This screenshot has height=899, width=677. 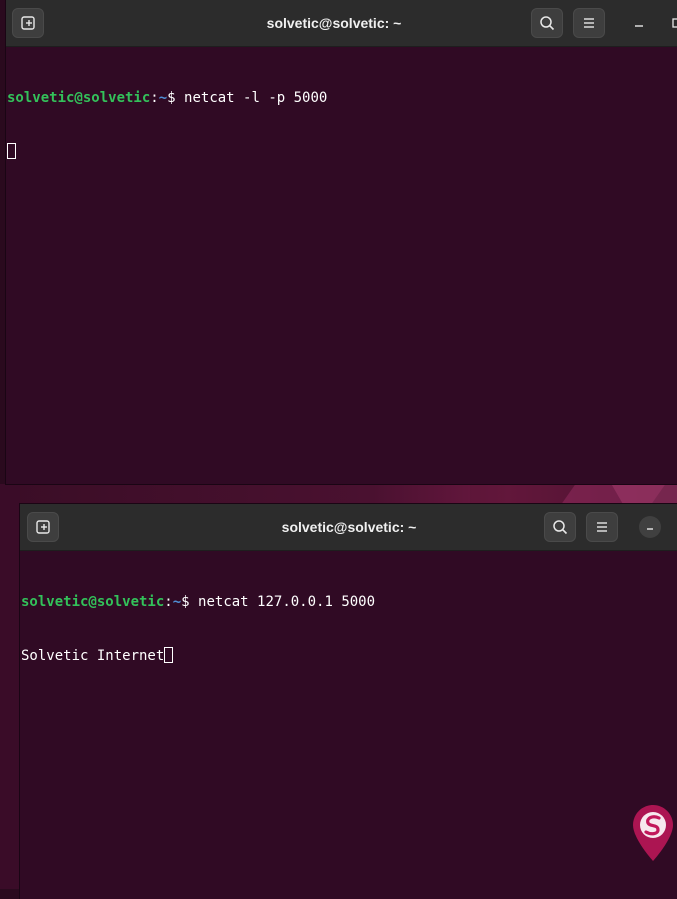 What do you see at coordinates (349, 656) in the screenshot?
I see `output-line: Solvetic Internet` at bounding box center [349, 656].